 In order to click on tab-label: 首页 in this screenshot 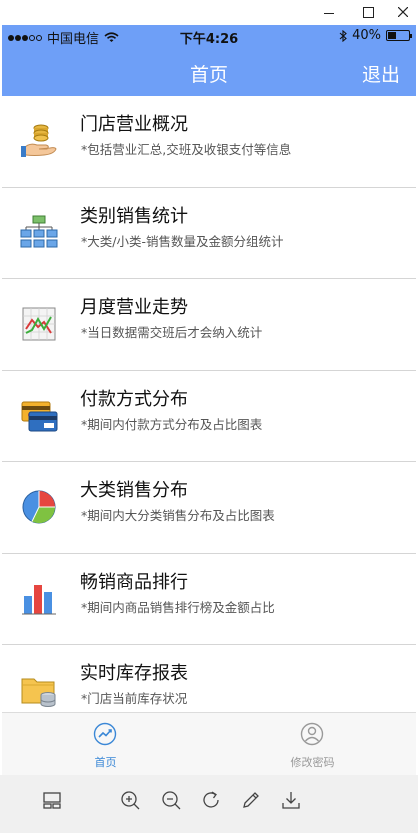, I will do `click(105, 762)`.